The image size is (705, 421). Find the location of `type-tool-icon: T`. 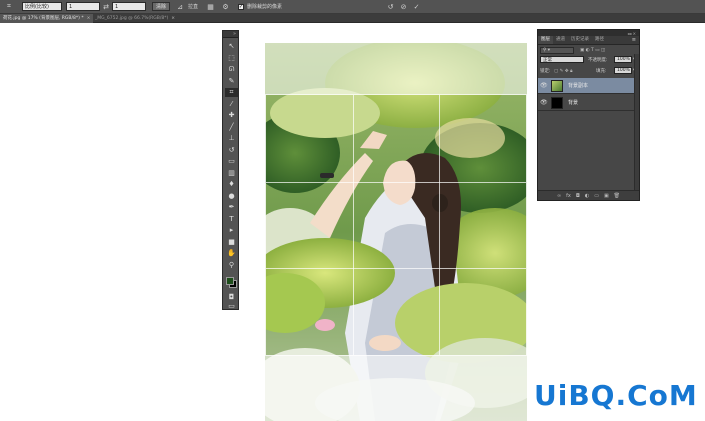

type-tool-icon: T is located at coordinates (231, 219).